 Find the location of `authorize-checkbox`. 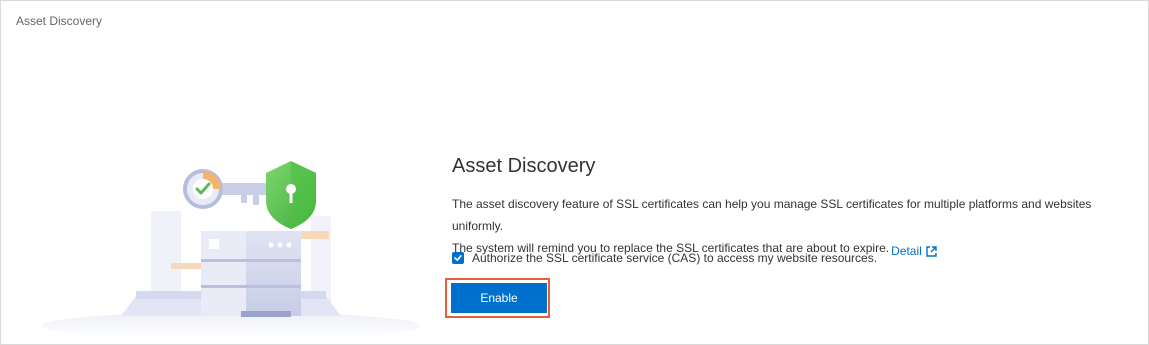

authorize-checkbox is located at coordinates (458, 258).